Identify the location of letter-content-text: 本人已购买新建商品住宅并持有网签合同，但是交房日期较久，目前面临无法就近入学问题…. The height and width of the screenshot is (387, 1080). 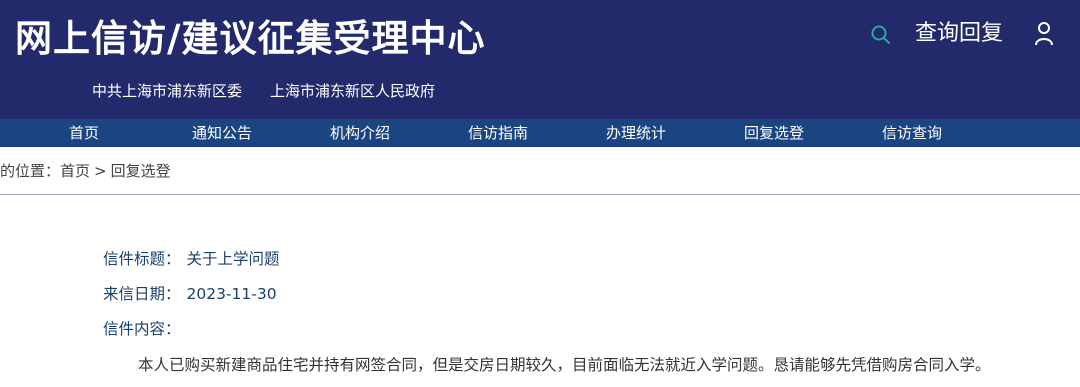
(564, 365).